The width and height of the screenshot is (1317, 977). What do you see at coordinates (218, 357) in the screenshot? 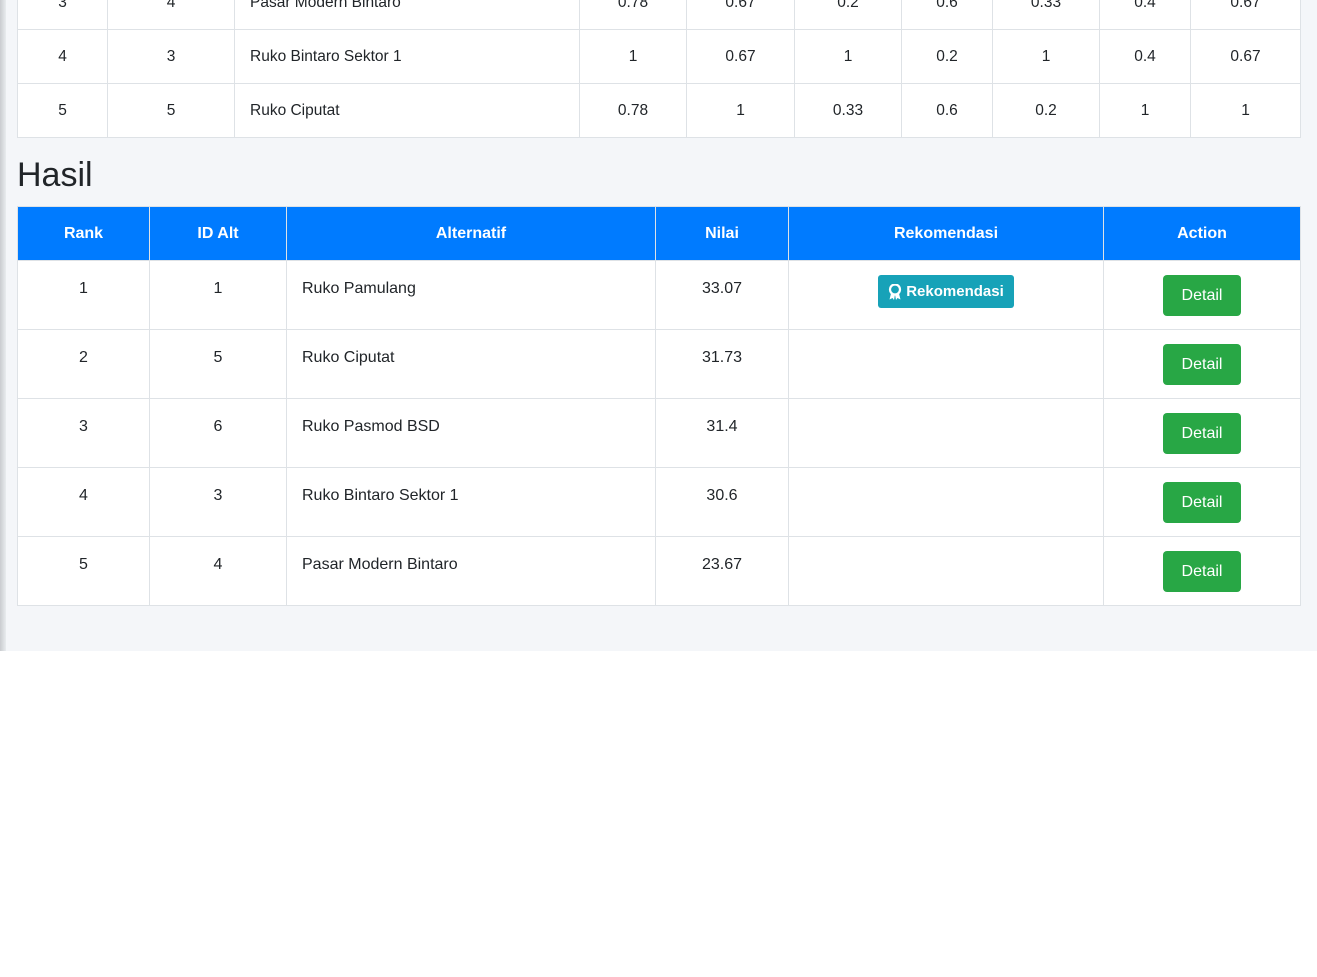
I see `id-alt-text: 5` at bounding box center [218, 357].